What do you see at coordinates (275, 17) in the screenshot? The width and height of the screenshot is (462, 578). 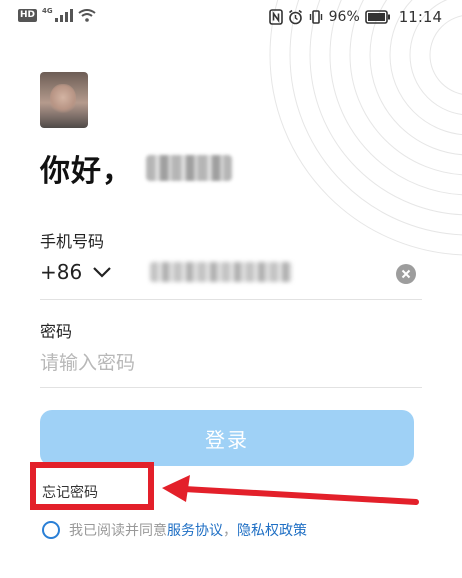 I see `nfc-icon` at bounding box center [275, 17].